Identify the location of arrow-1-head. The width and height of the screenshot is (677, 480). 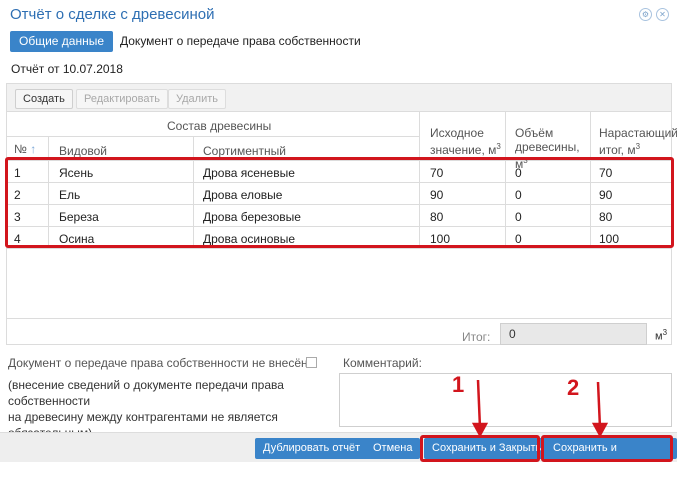
(480, 430).